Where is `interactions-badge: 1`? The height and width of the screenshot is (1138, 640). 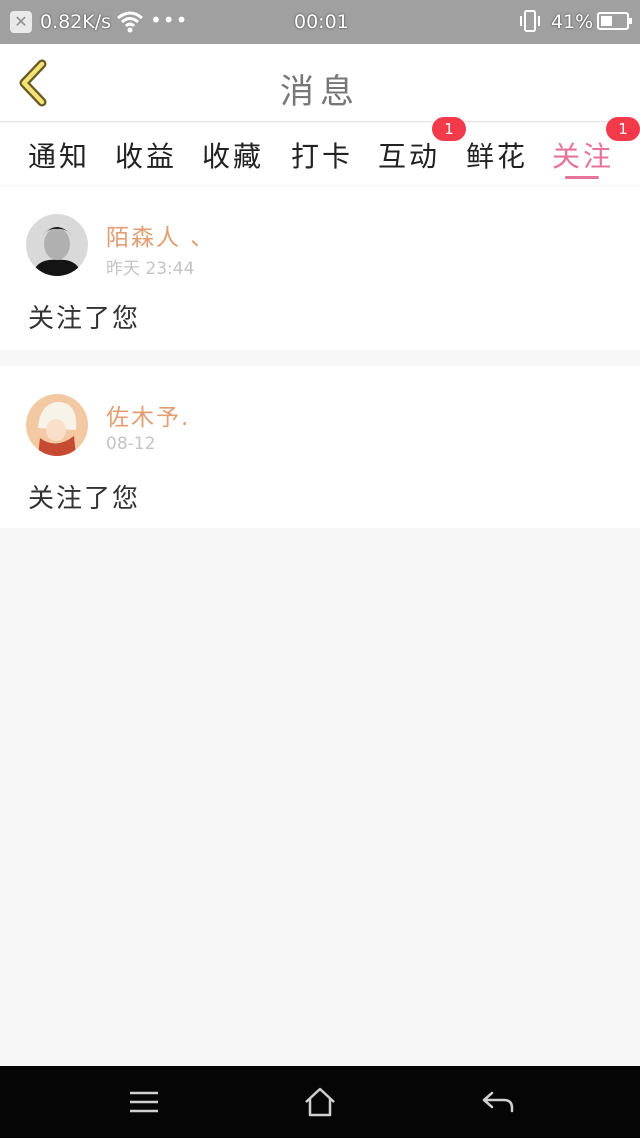 interactions-badge: 1 is located at coordinates (449, 129).